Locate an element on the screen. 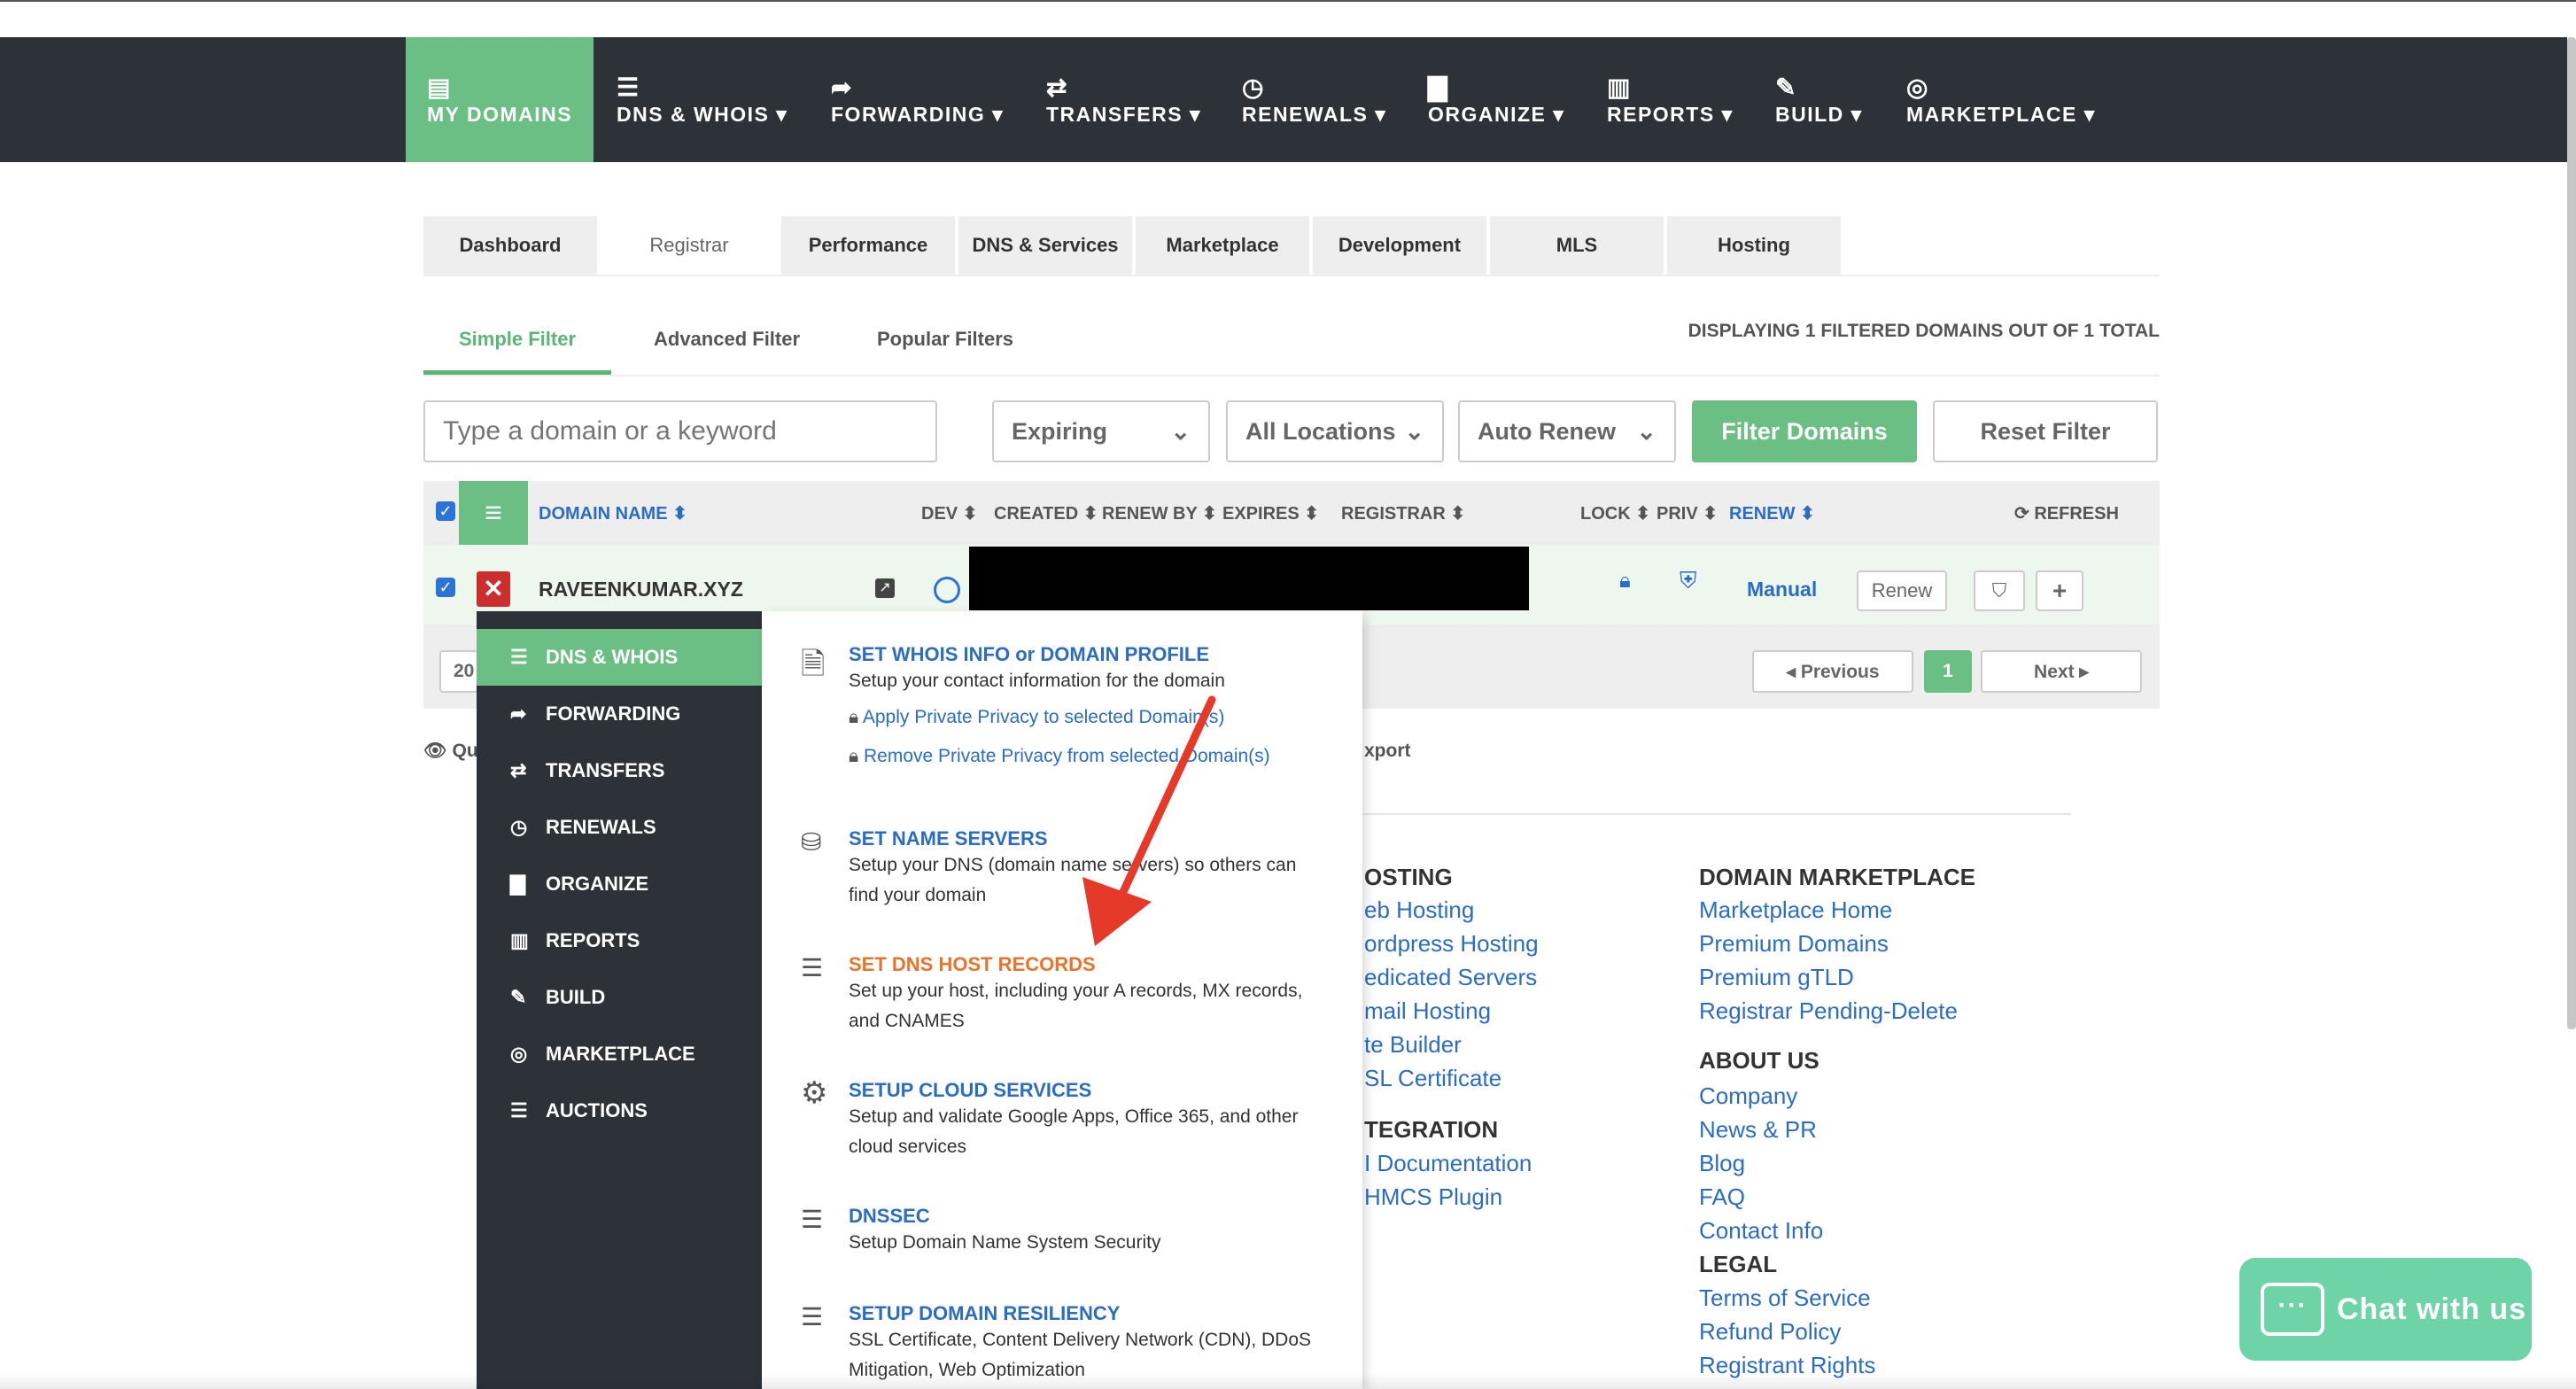 Image resolution: width=2576 pixels, height=1389 pixels. annotation-arrow is located at coordinates (1149, 820).